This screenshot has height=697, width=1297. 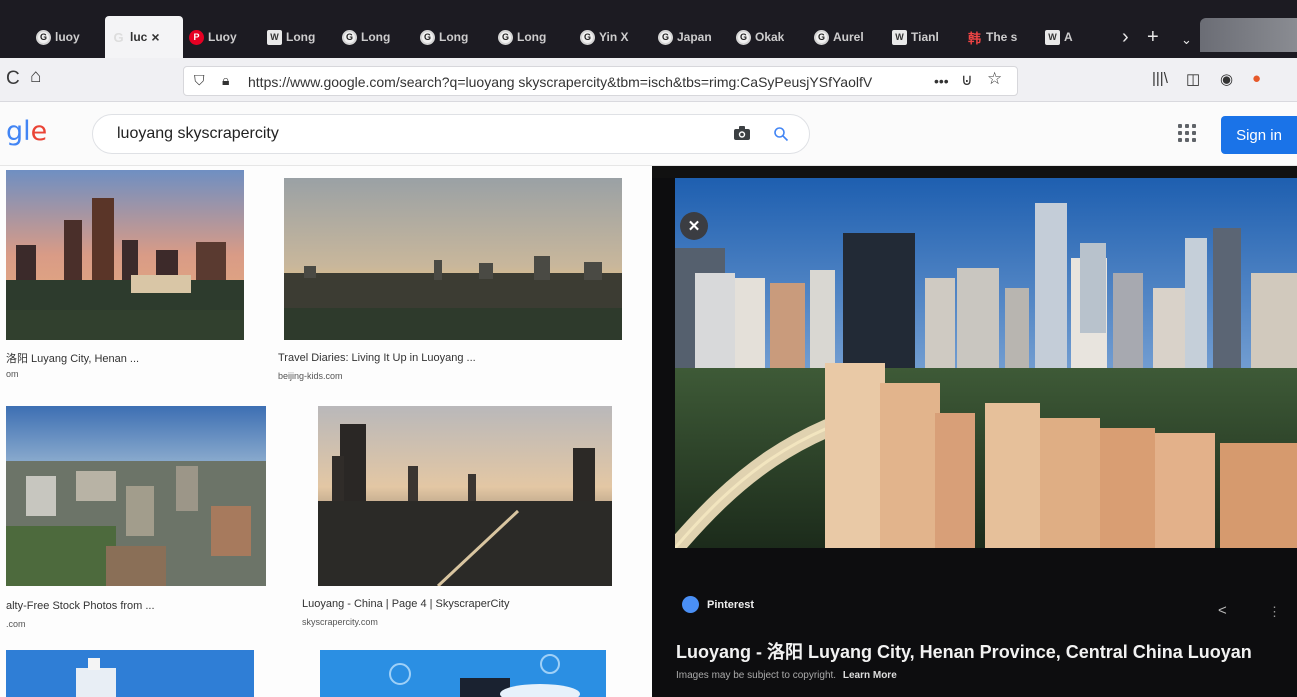 What do you see at coordinates (1193, 79) in the screenshot?
I see `sidebar-icon: ◫` at bounding box center [1193, 79].